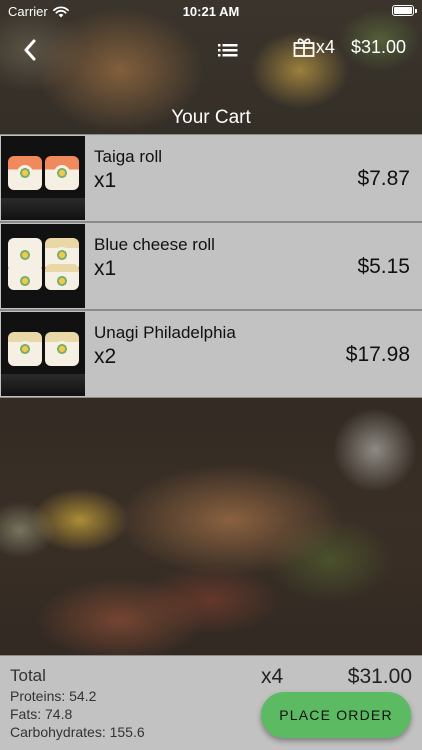 Image resolution: width=422 pixels, height=750 pixels. What do you see at coordinates (378, 46) in the screenshot?
I see `cart-total: $31.00` at bounding box center [378, 46].